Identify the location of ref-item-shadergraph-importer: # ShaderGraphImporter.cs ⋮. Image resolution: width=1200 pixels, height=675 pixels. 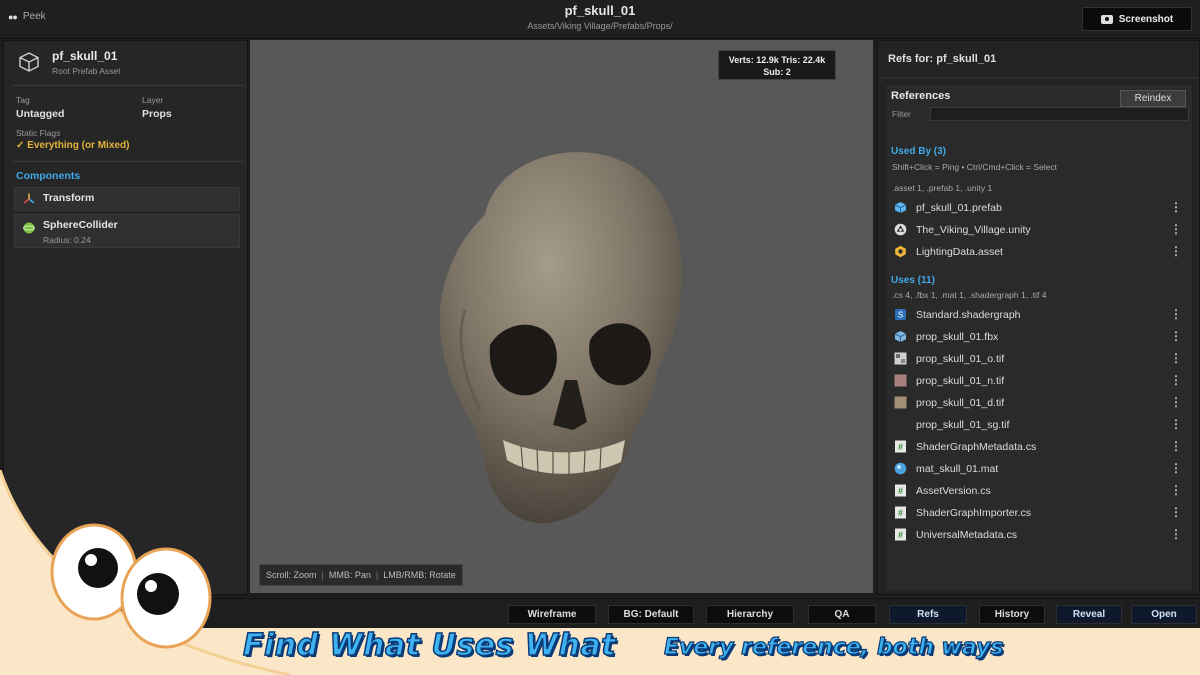
(1040, 513).